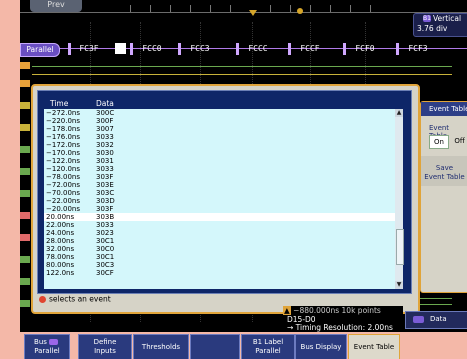 Image resolution: width=467 pixels, height=359 pixels. What do you see at coordinates (223, 129) in the screenshot?
I see `table-row: −178.0ns 3007` at bounding box center [223, 129].